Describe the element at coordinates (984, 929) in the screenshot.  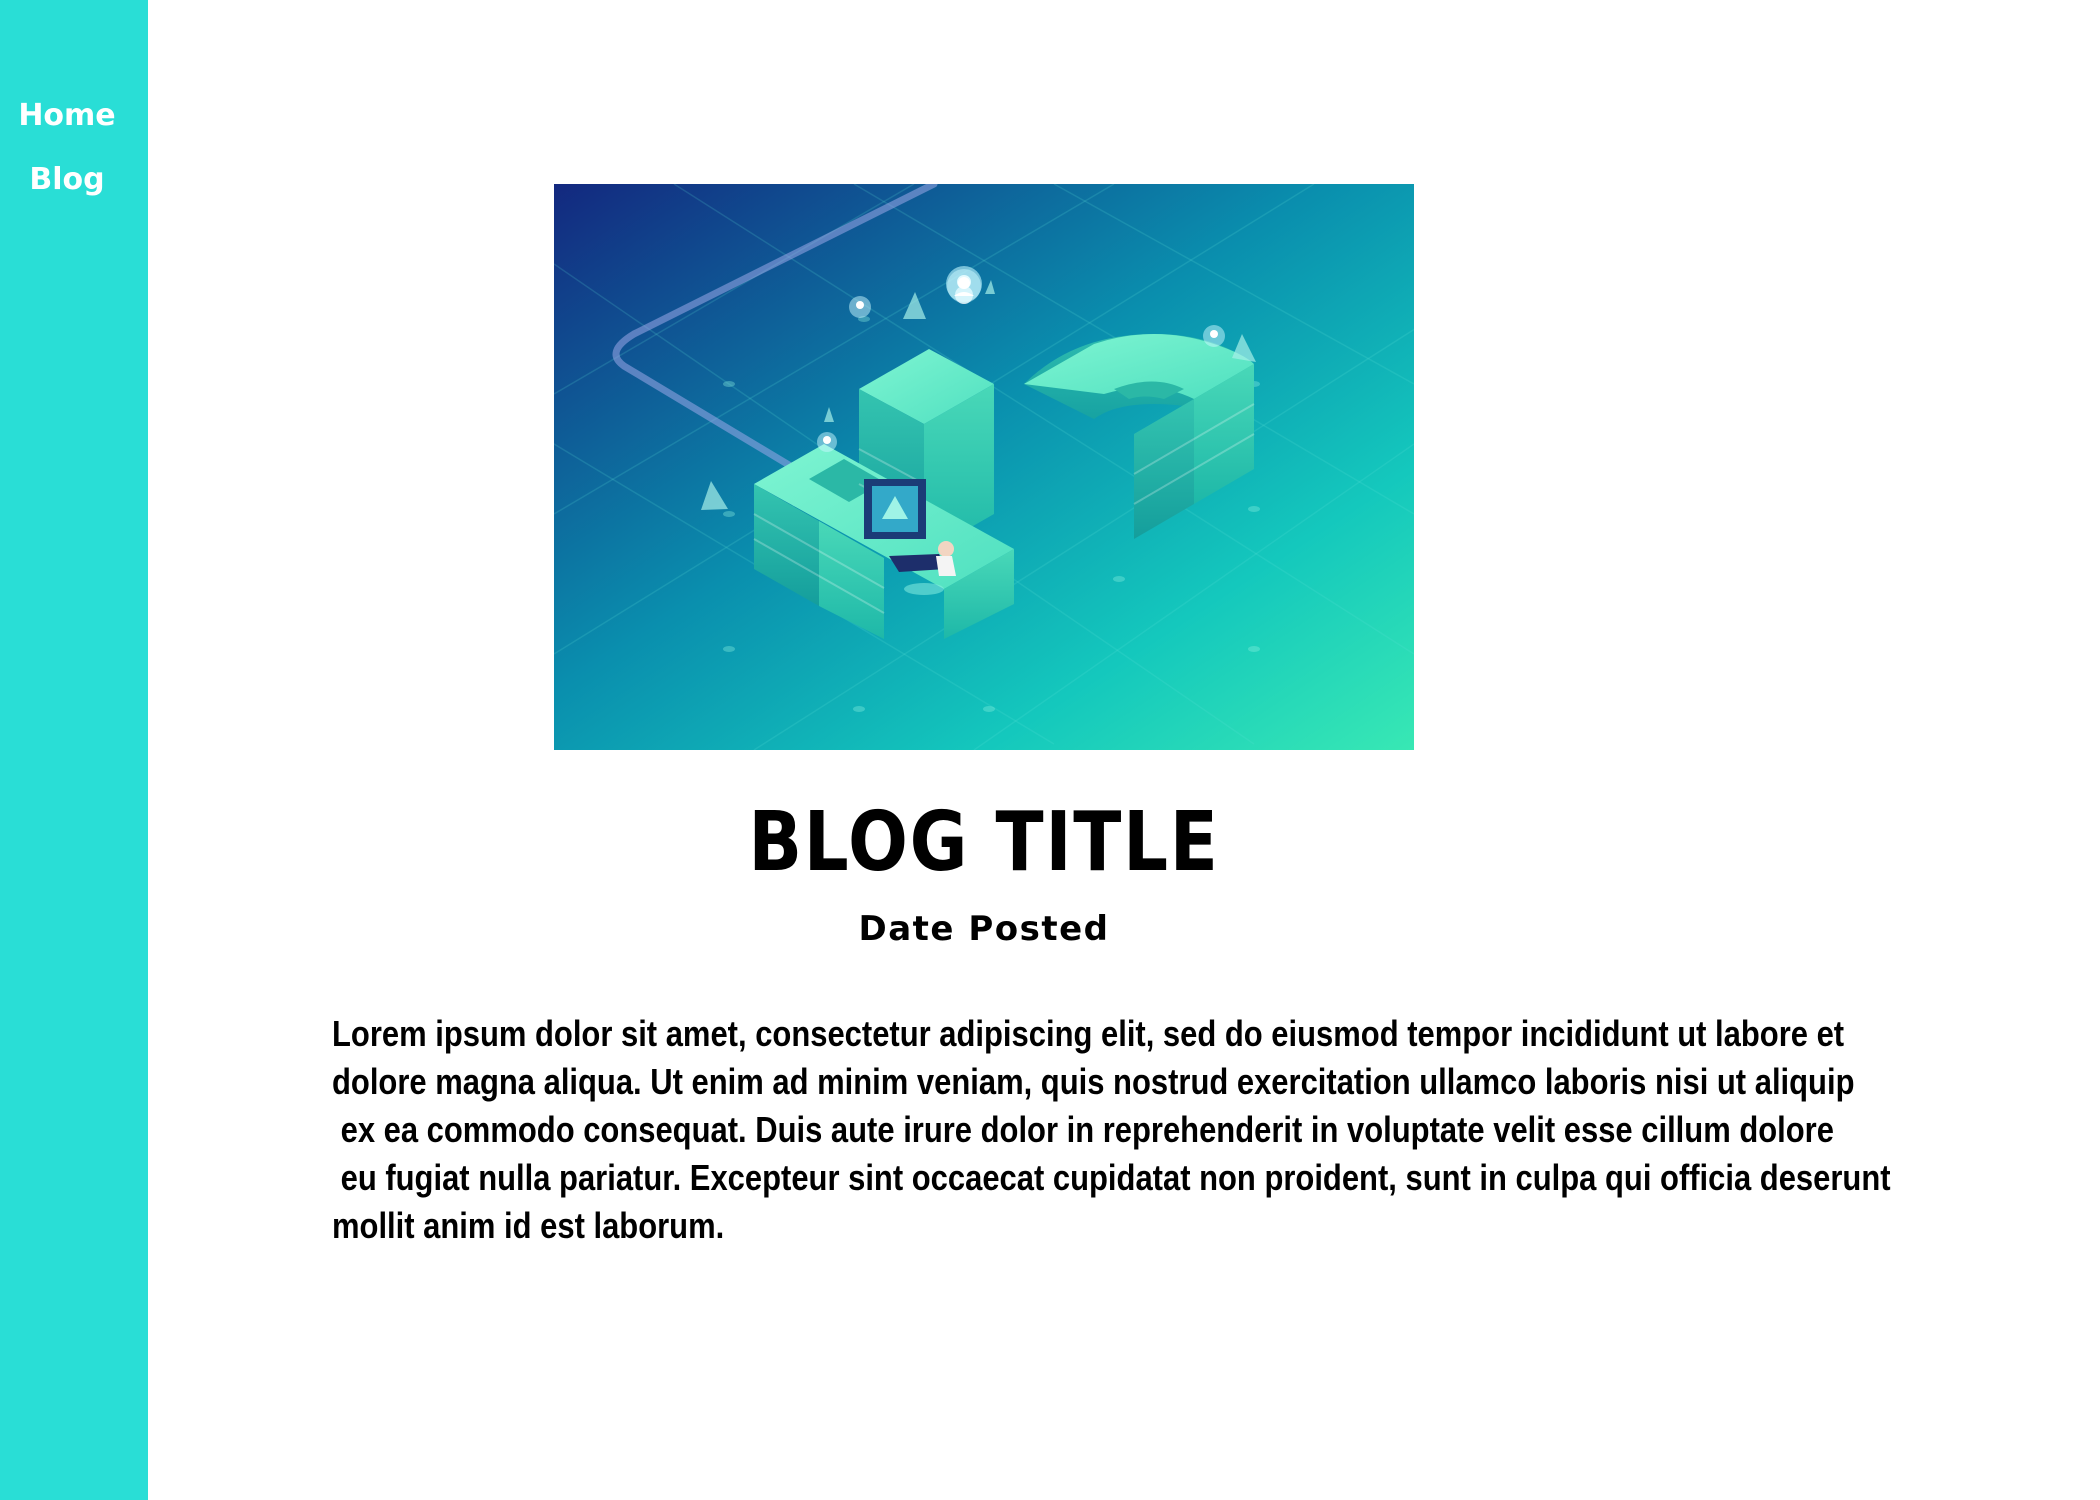
I see `post-date: Date Posted` at that location.